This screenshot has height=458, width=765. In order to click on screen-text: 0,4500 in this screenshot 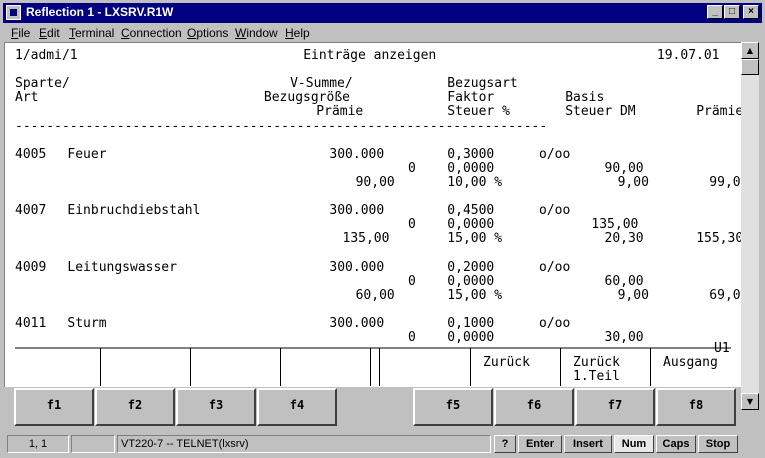, I will do `click(471, 211)`.